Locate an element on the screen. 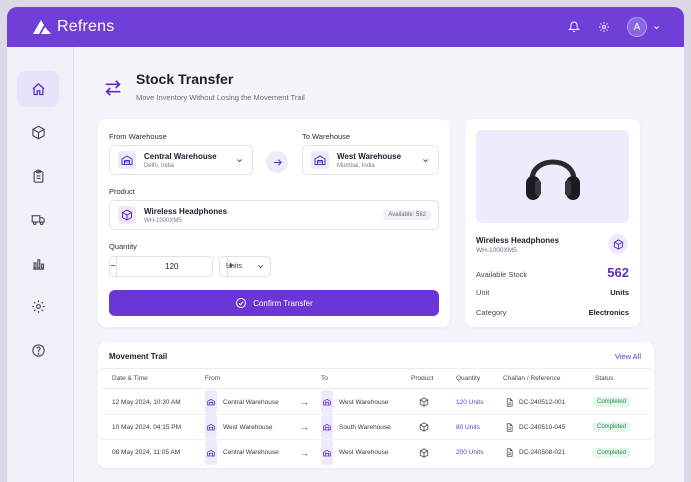 This screenshot has width=691, height=482. movement-trail-title: Movement Trail is located at coordinates (138, 356).